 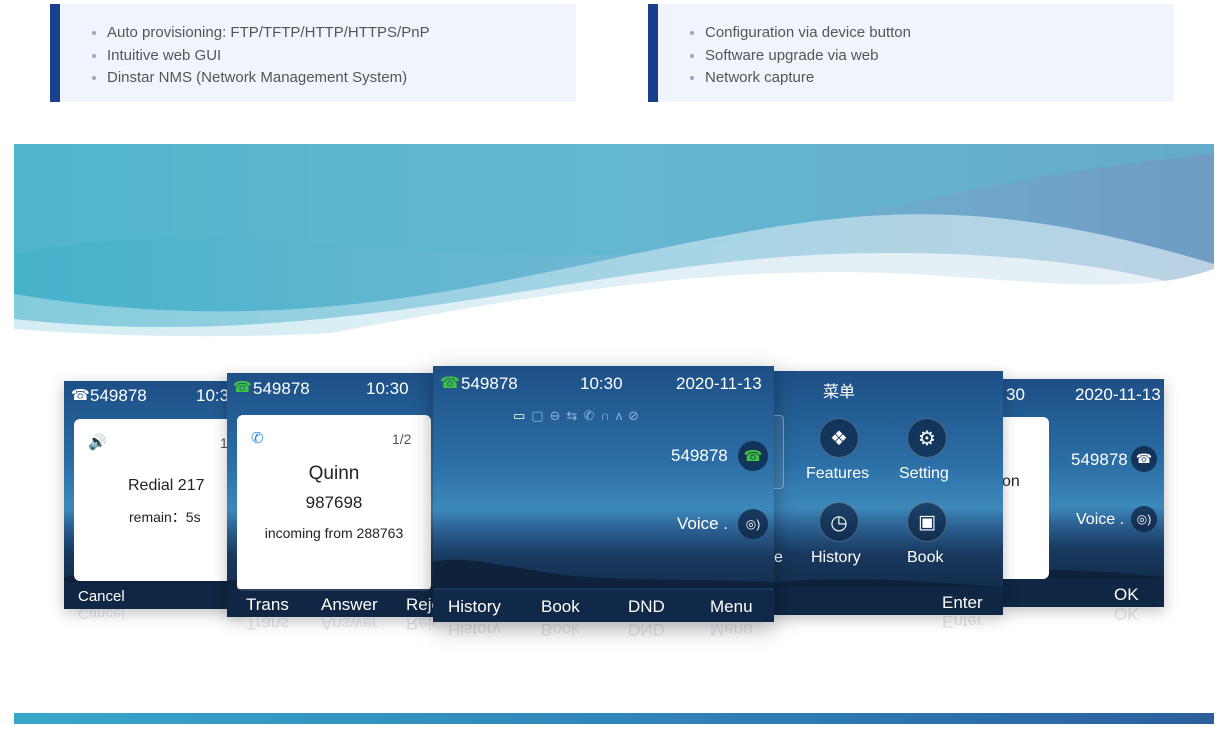 What do you see at coordinates (930, 33) in the screenshot?
I see `feature-item: Configuration via device button` at bounding box center [930, 33].